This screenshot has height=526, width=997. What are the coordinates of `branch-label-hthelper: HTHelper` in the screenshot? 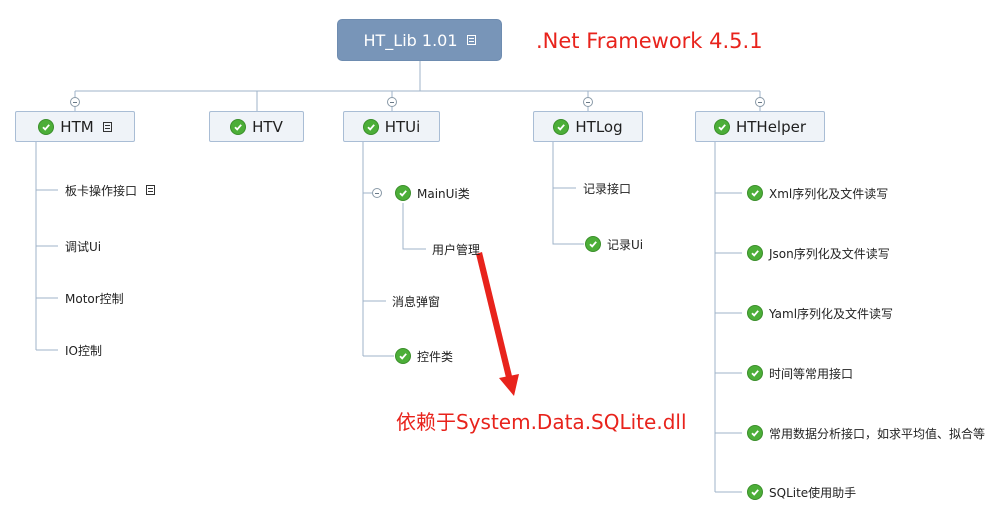 It's located at (771, 126).